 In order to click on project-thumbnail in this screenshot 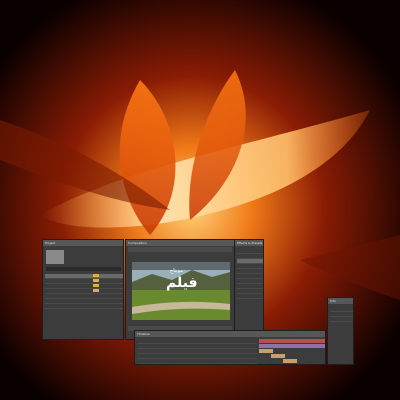, I will do `click(55, 257)`.